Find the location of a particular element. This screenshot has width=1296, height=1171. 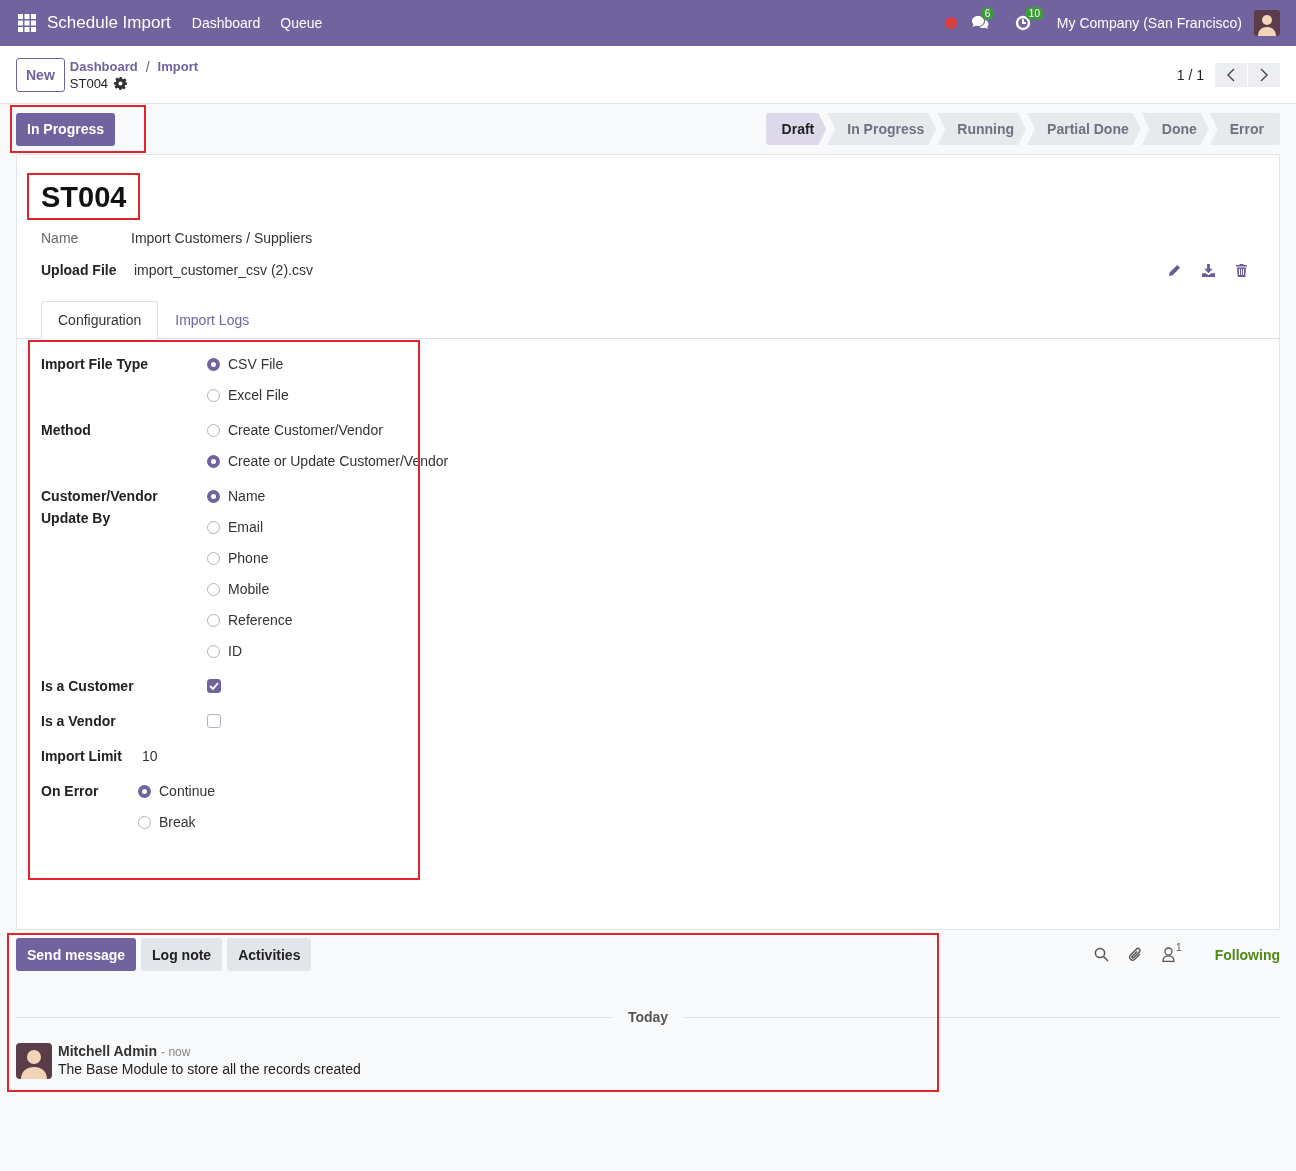

field-value: Import Customers / Suppliers is located at coordinates (222, 238).